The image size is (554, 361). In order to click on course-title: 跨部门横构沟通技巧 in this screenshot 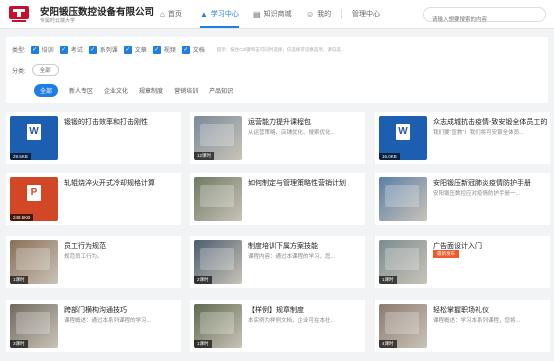, I will do `click(121, 310)`.